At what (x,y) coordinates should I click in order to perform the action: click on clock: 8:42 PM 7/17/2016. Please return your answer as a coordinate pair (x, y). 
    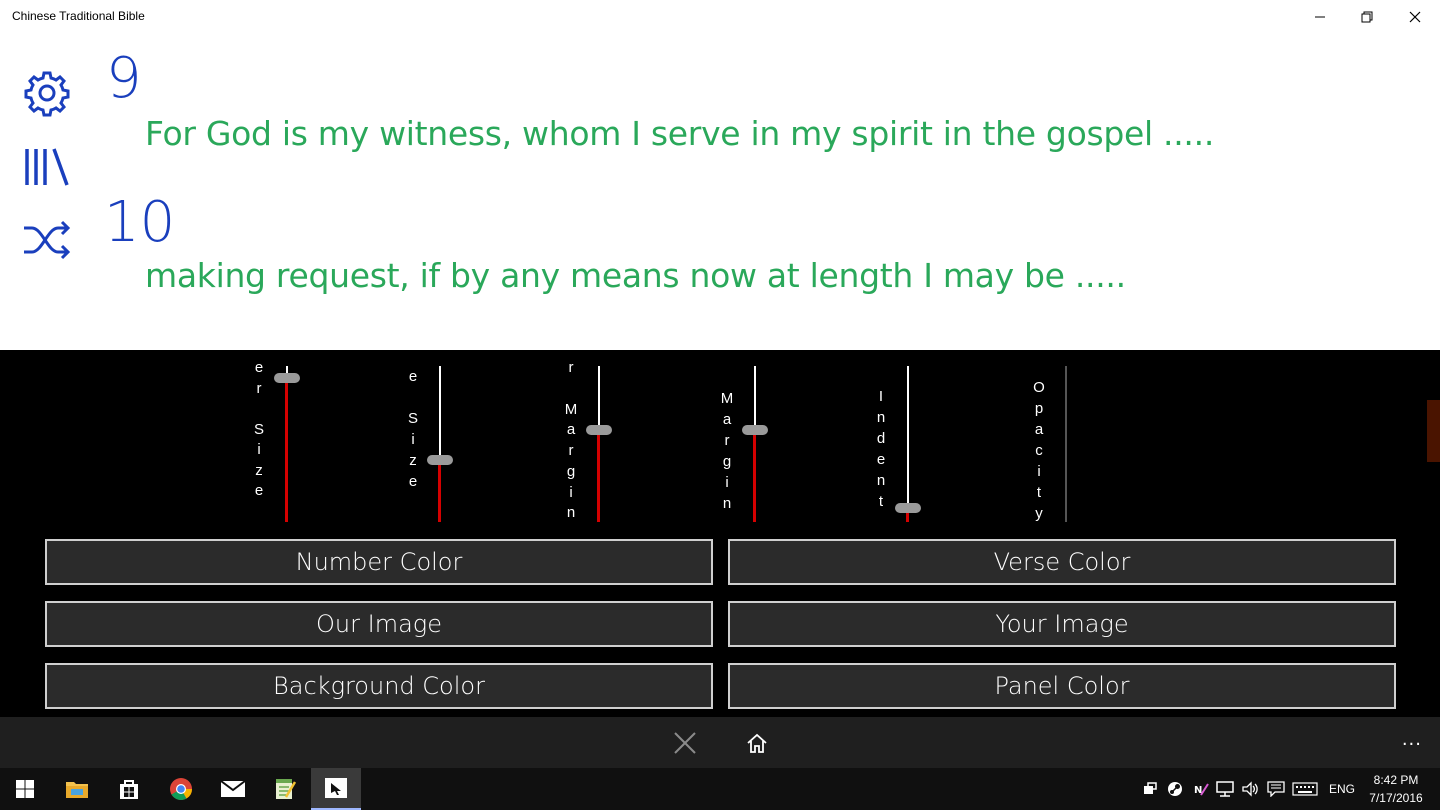
    Looking at the image, I should click on (1396, 789).